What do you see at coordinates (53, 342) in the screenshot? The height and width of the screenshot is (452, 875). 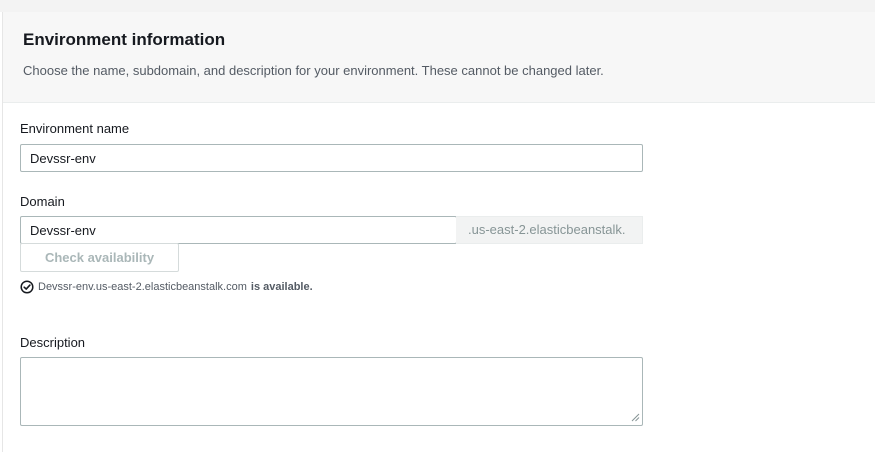 I see `description-label: Description` at bounding box center [53, 342].